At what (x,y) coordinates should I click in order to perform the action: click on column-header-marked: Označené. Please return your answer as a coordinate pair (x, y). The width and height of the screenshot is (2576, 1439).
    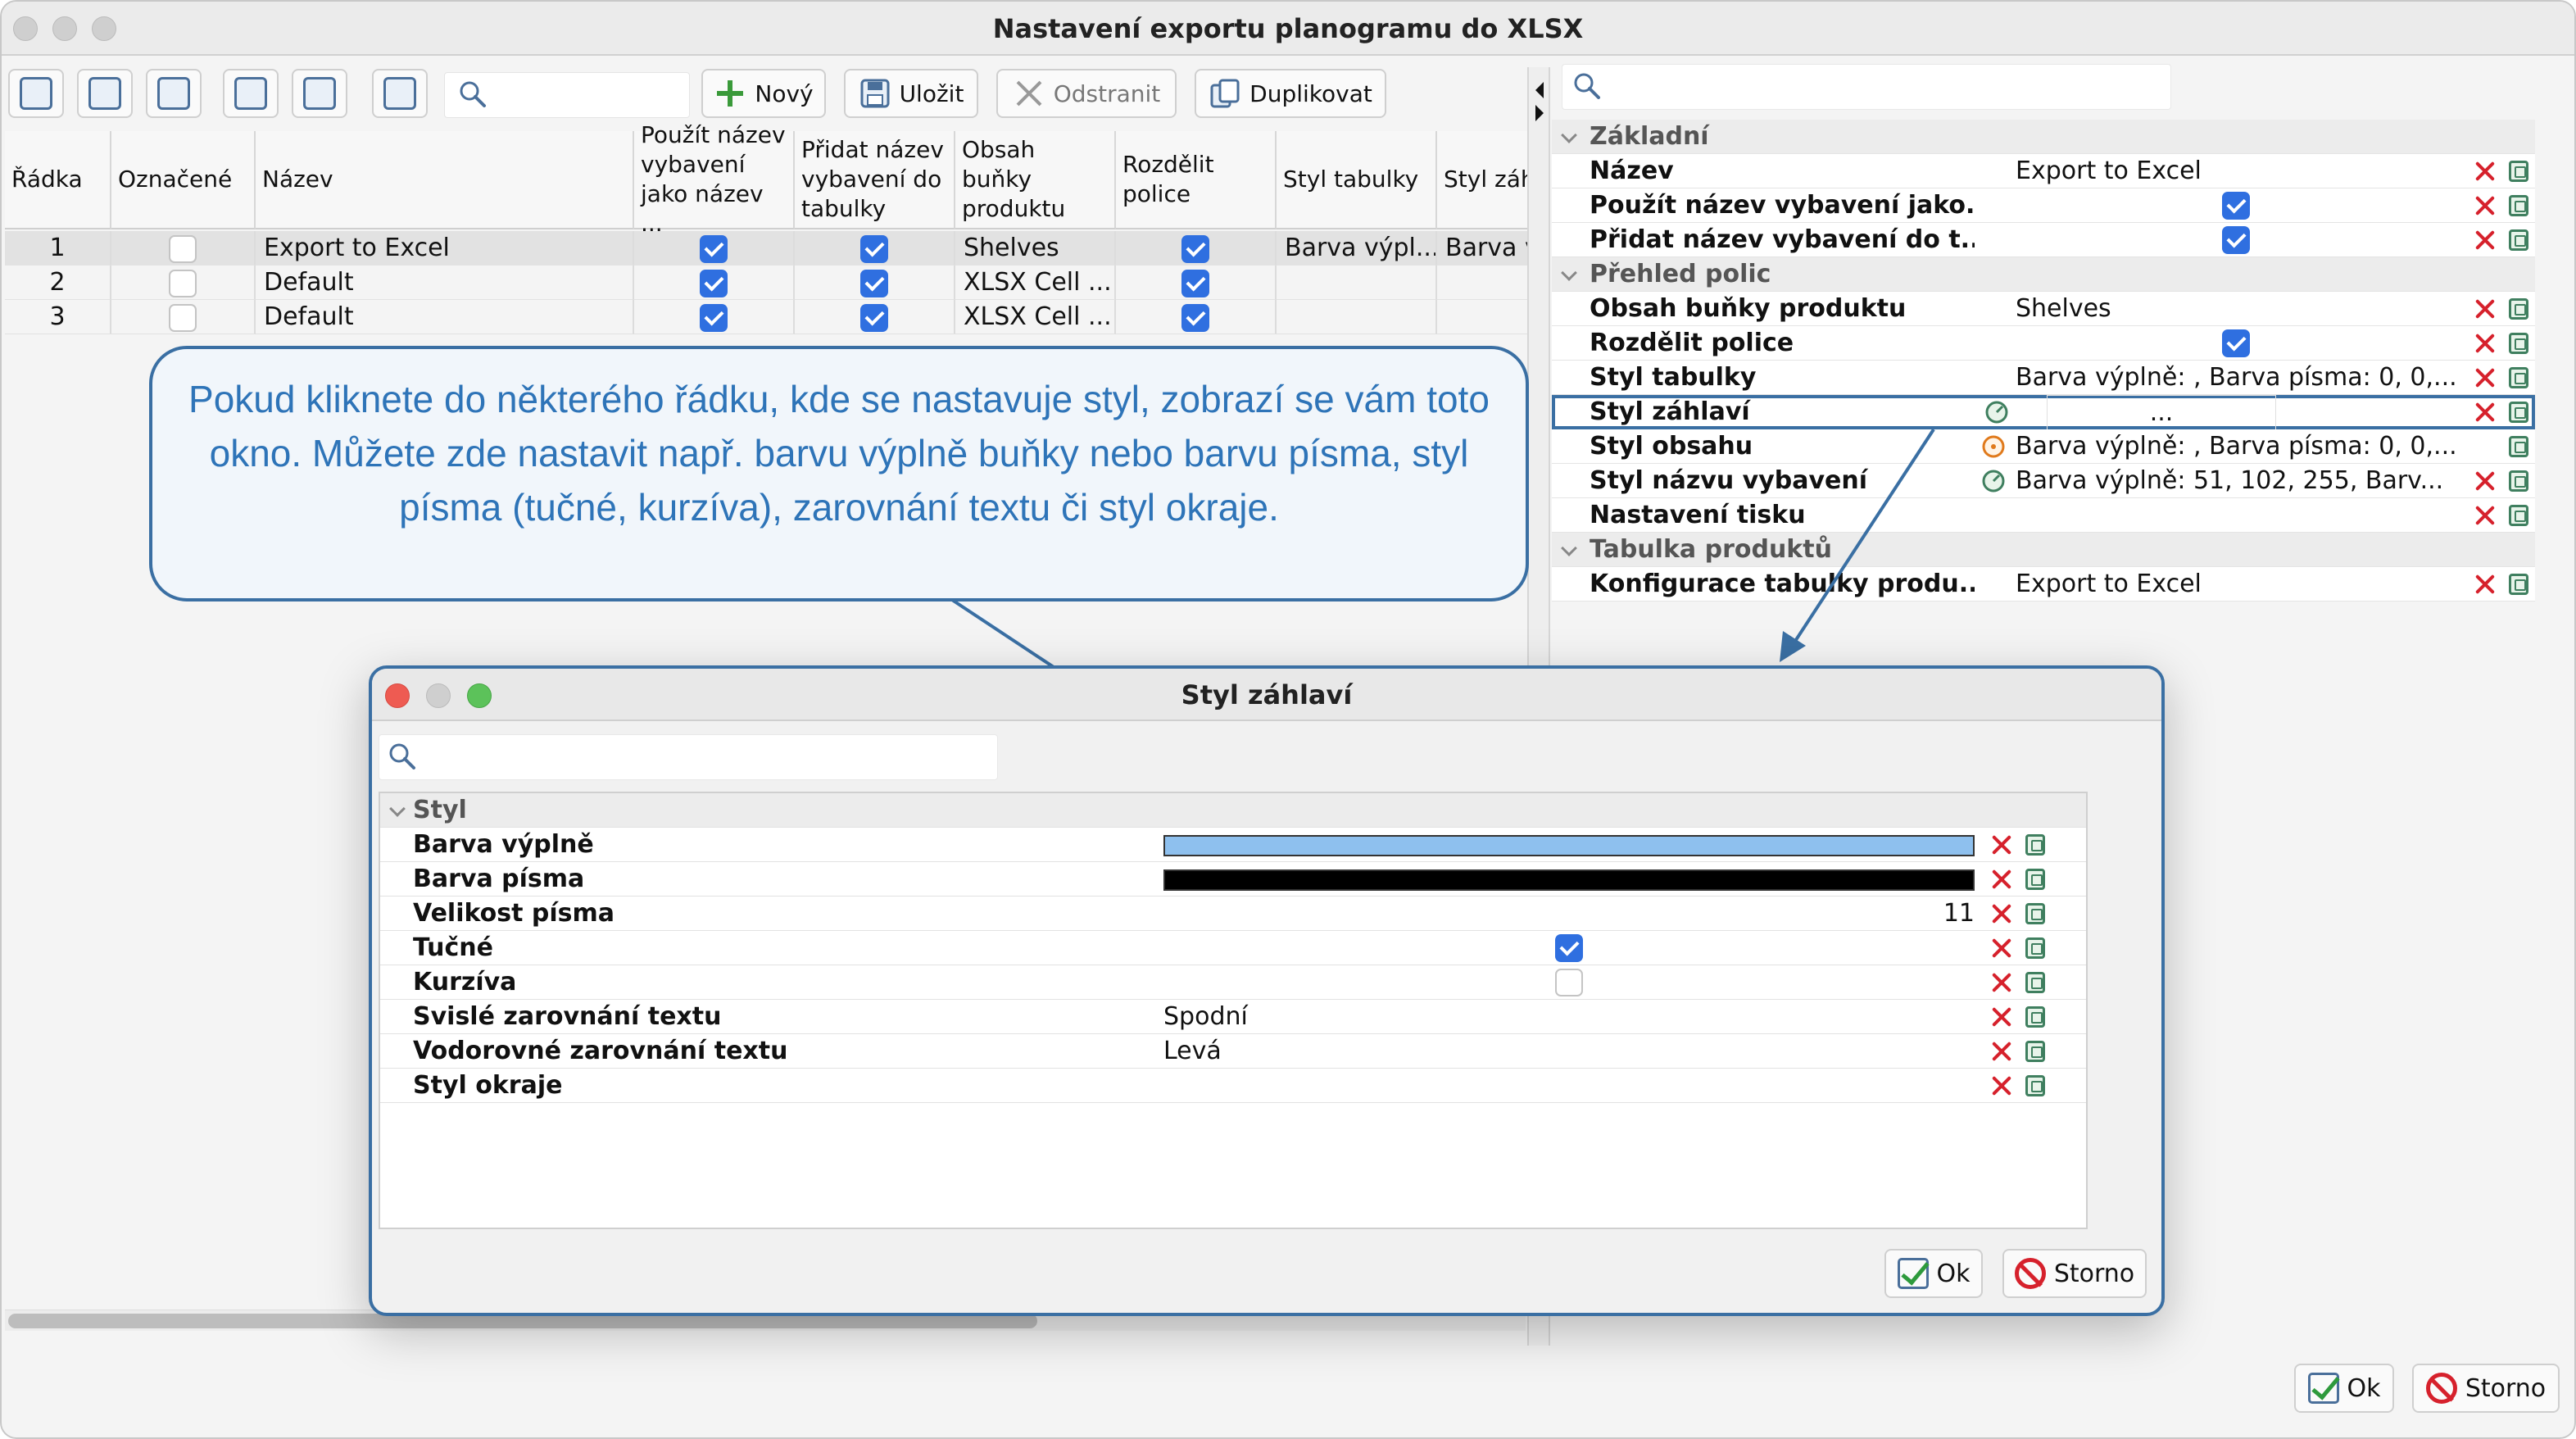
    Looking at the image, I should click on (183, 180).